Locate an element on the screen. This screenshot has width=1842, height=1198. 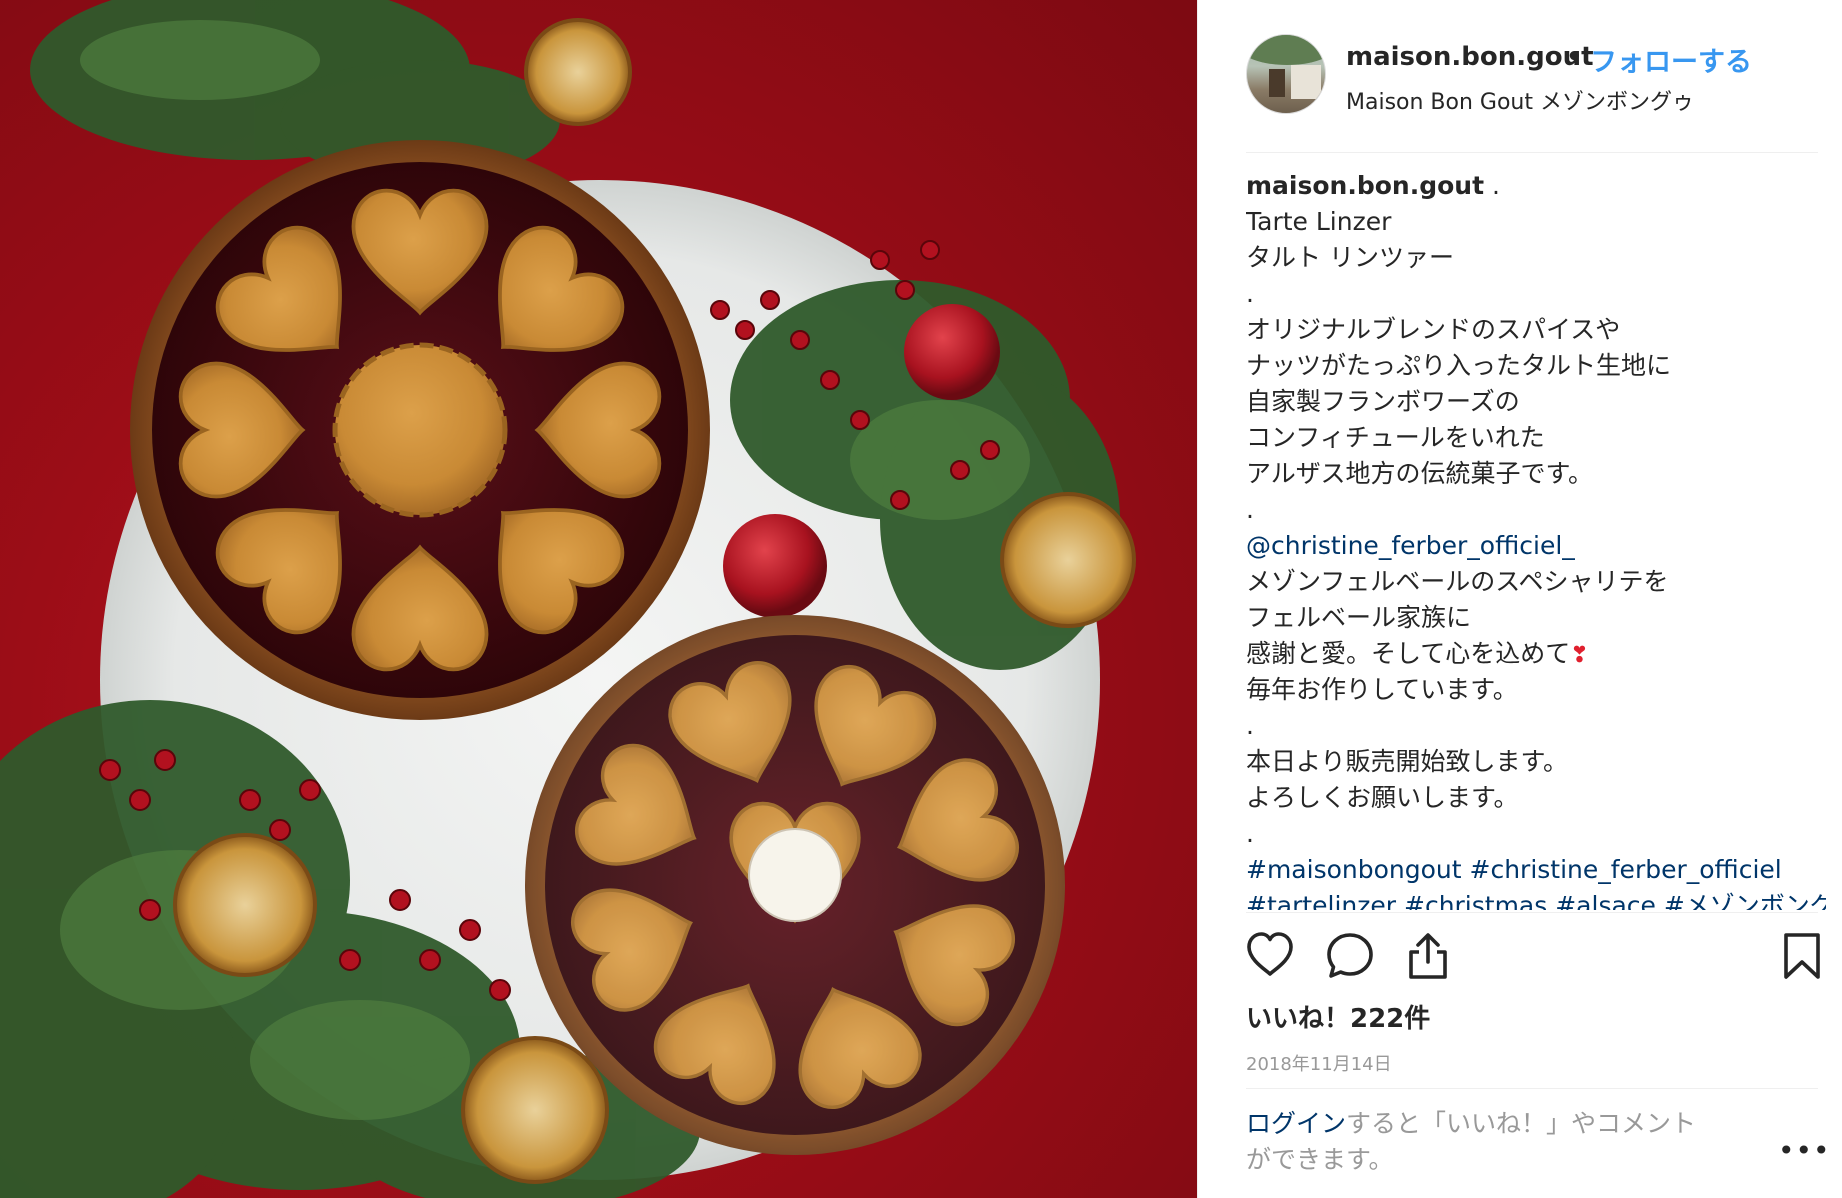
caption-line: よろしくお願いします。 is located at coordinates (1382, 797).